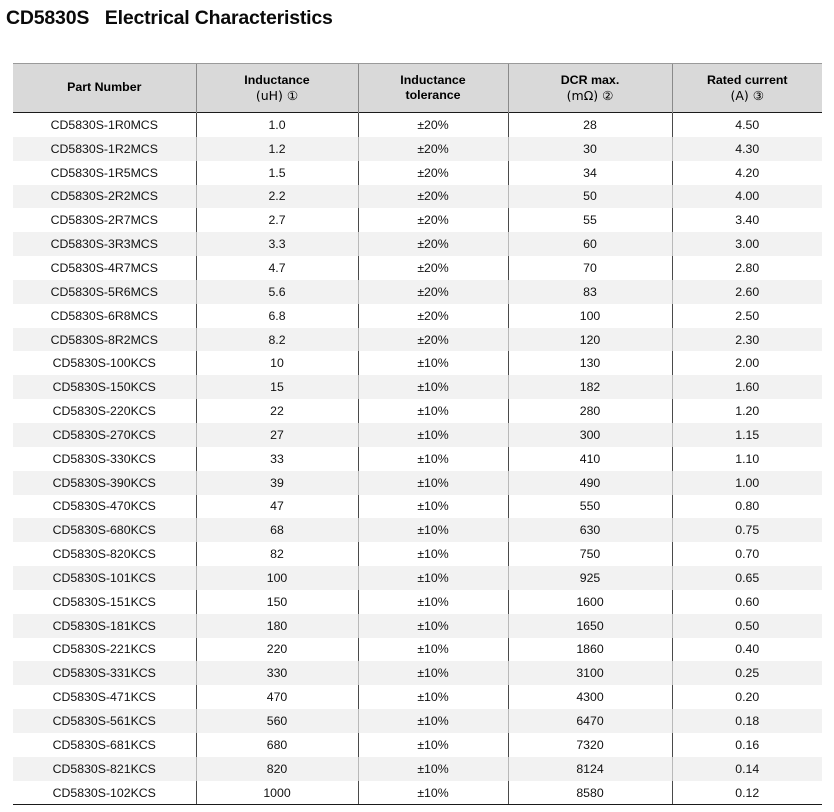 The image size is (834, 812). Describe the element at coordinates (589, 793) in the screenshot. I see `cell-dcr-max: 8580` at that location.